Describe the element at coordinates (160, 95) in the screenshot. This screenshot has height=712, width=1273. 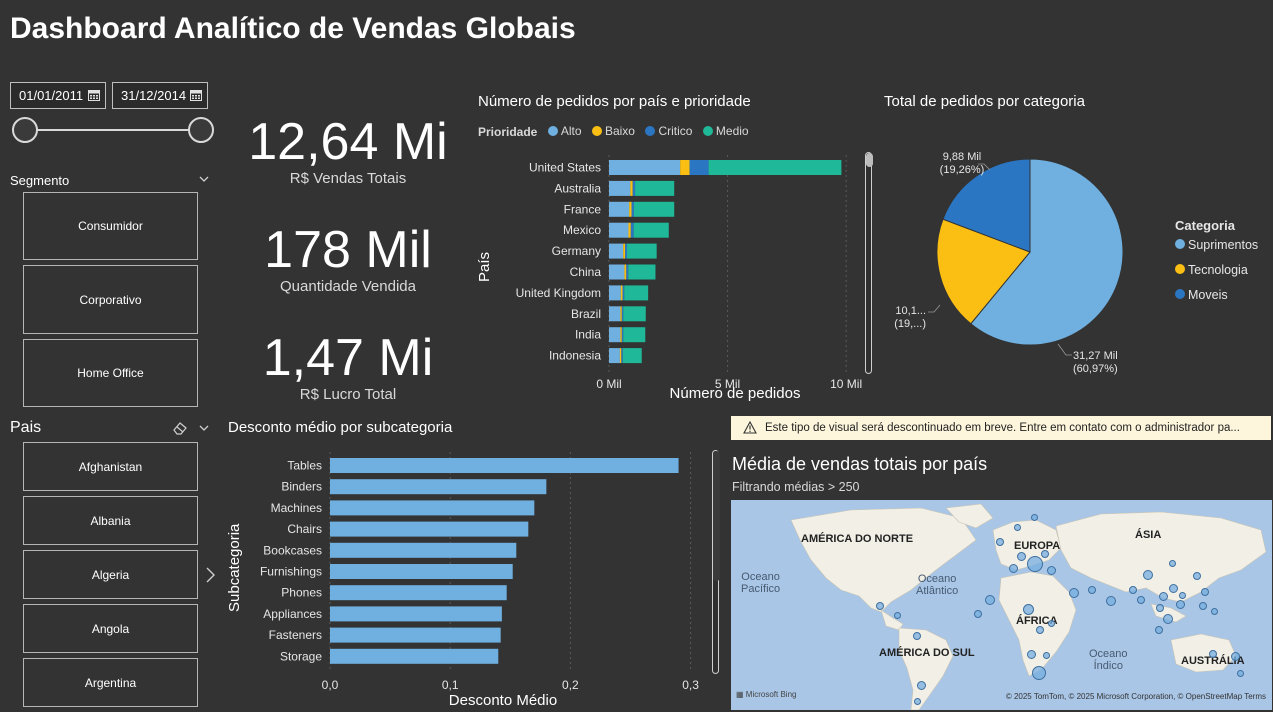
I see `end-date-input: 31/12/2014` at that location.